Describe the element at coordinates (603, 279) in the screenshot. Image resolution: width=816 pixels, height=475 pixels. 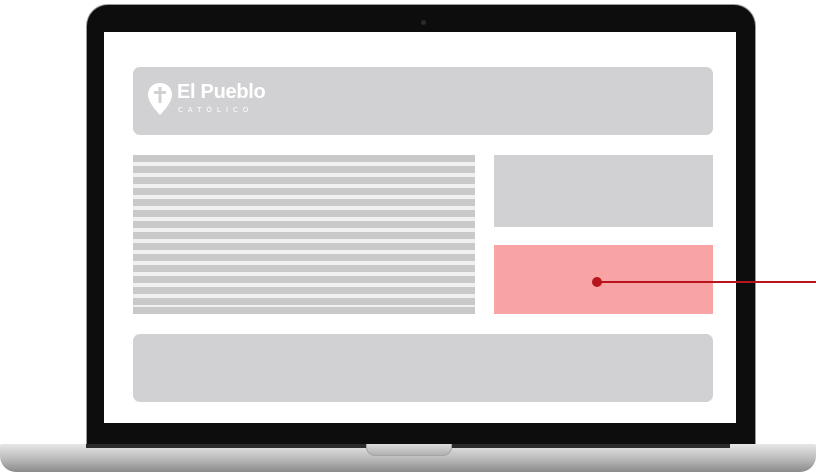
I see `ad-placeholder-highlighted` at that location.